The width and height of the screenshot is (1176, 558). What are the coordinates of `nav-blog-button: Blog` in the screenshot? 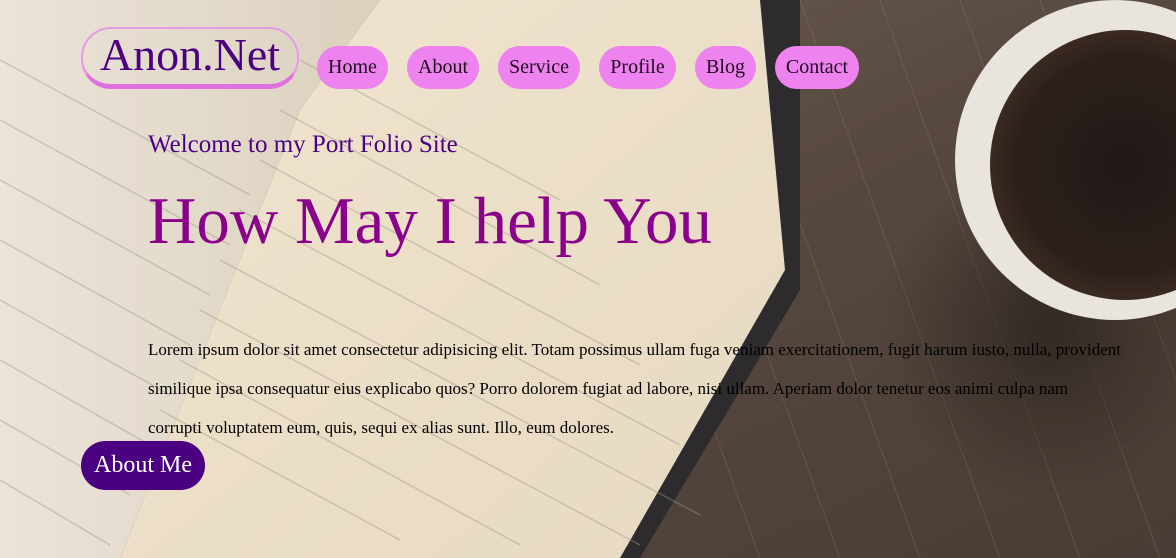 It's located at (725, 67).